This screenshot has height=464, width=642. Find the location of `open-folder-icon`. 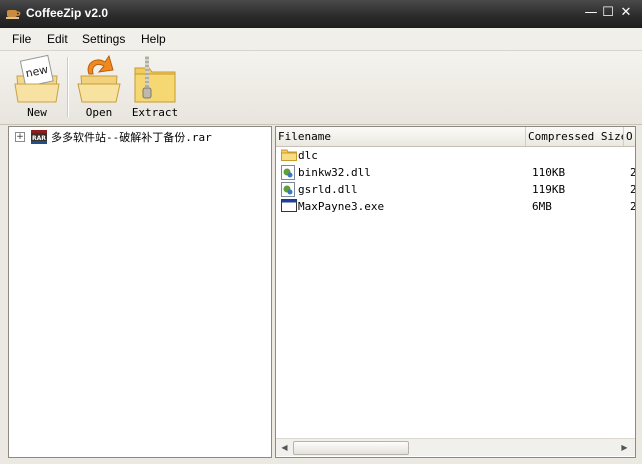

open-folder-icon is located at coordinates (99, 78).